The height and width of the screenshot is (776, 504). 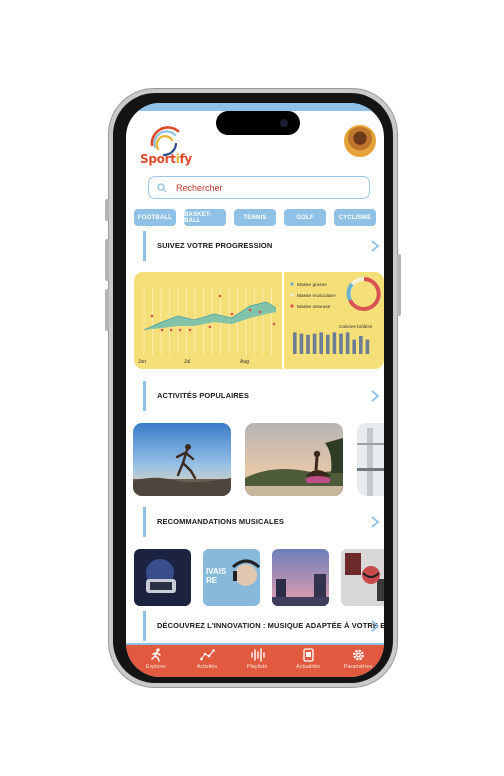 What do you see at coordinates (207, 655) in the screenshot?
I see `graph-icon` at bounding box center [207, 655].